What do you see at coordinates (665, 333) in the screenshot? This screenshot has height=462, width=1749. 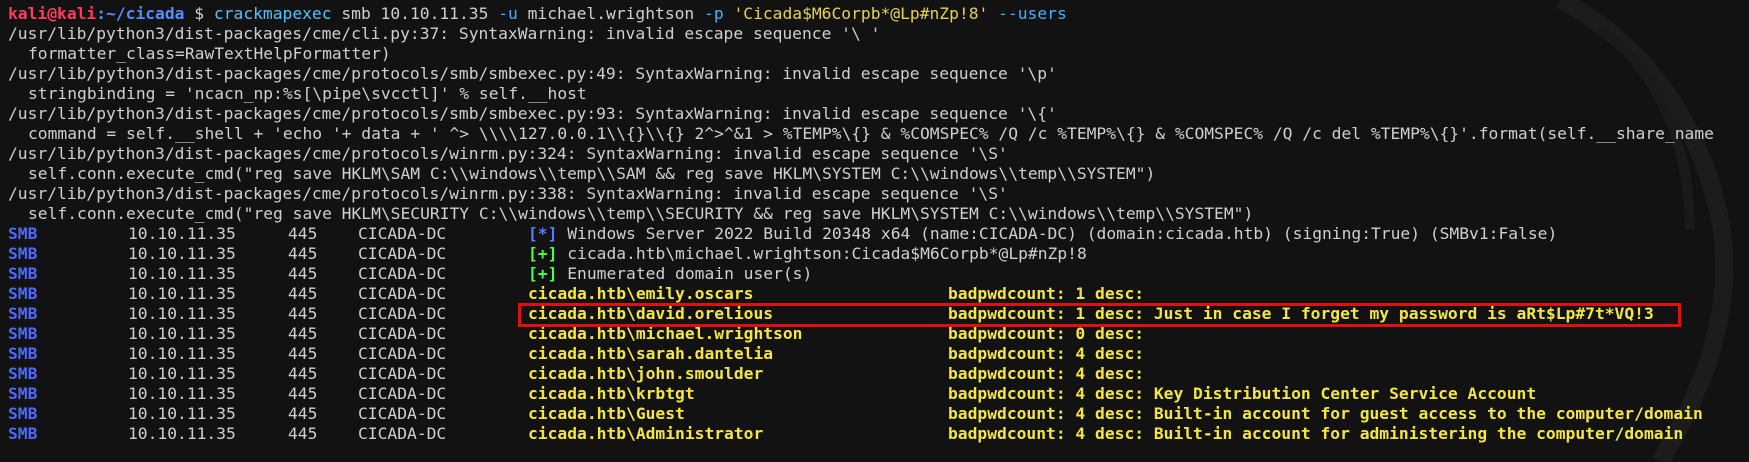 I see `domain-user: cicada.htb\michael.wrightson` at bounding box center [665, 333].